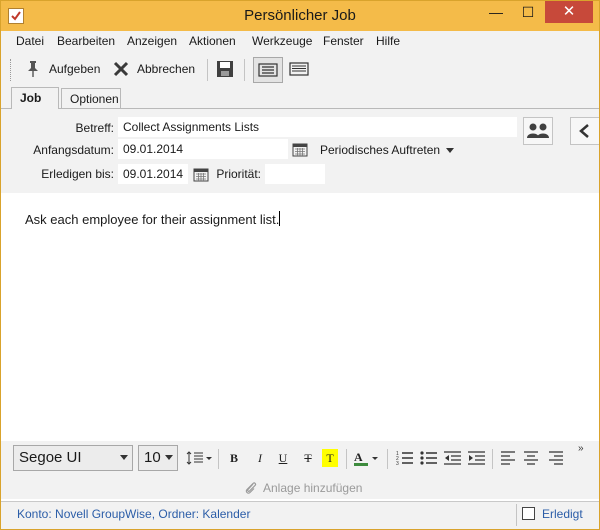 This screenshot has width=600, height=530. What do you see at coordinates (218, 459) in the screenshot?
I see `format-separator` at bounding box center [218, 459].